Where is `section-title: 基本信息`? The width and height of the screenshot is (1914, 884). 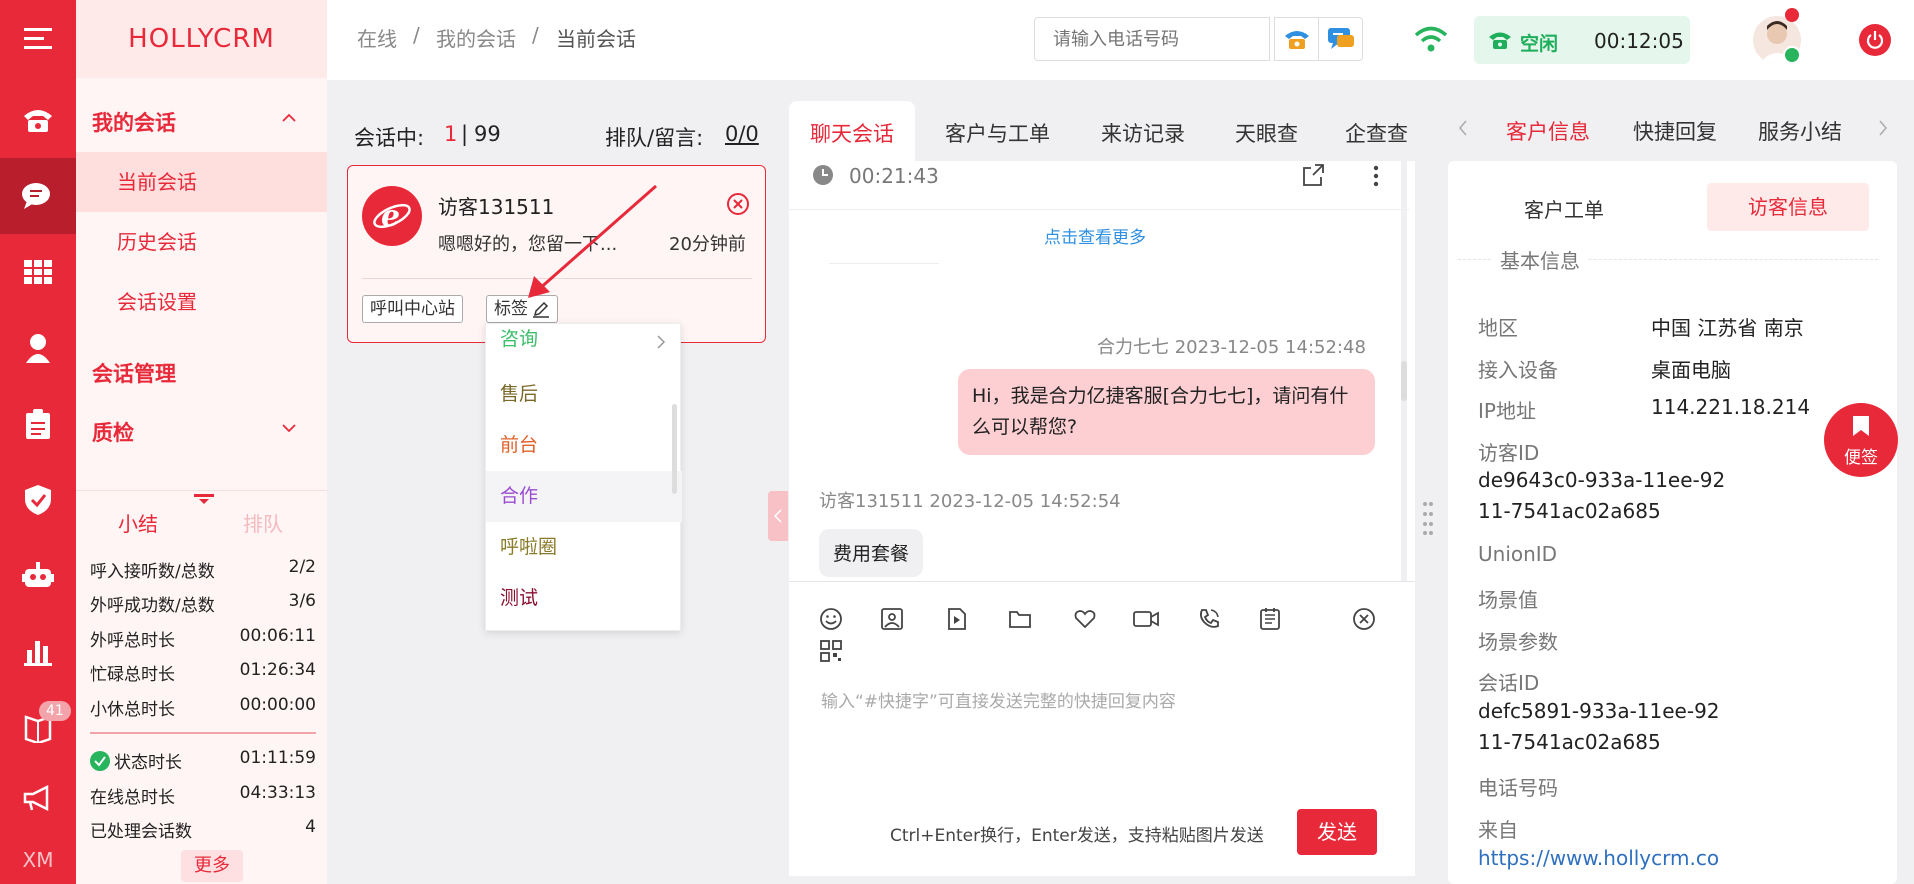
section-title: 基本信息 is located at coordinates (1540, 259).